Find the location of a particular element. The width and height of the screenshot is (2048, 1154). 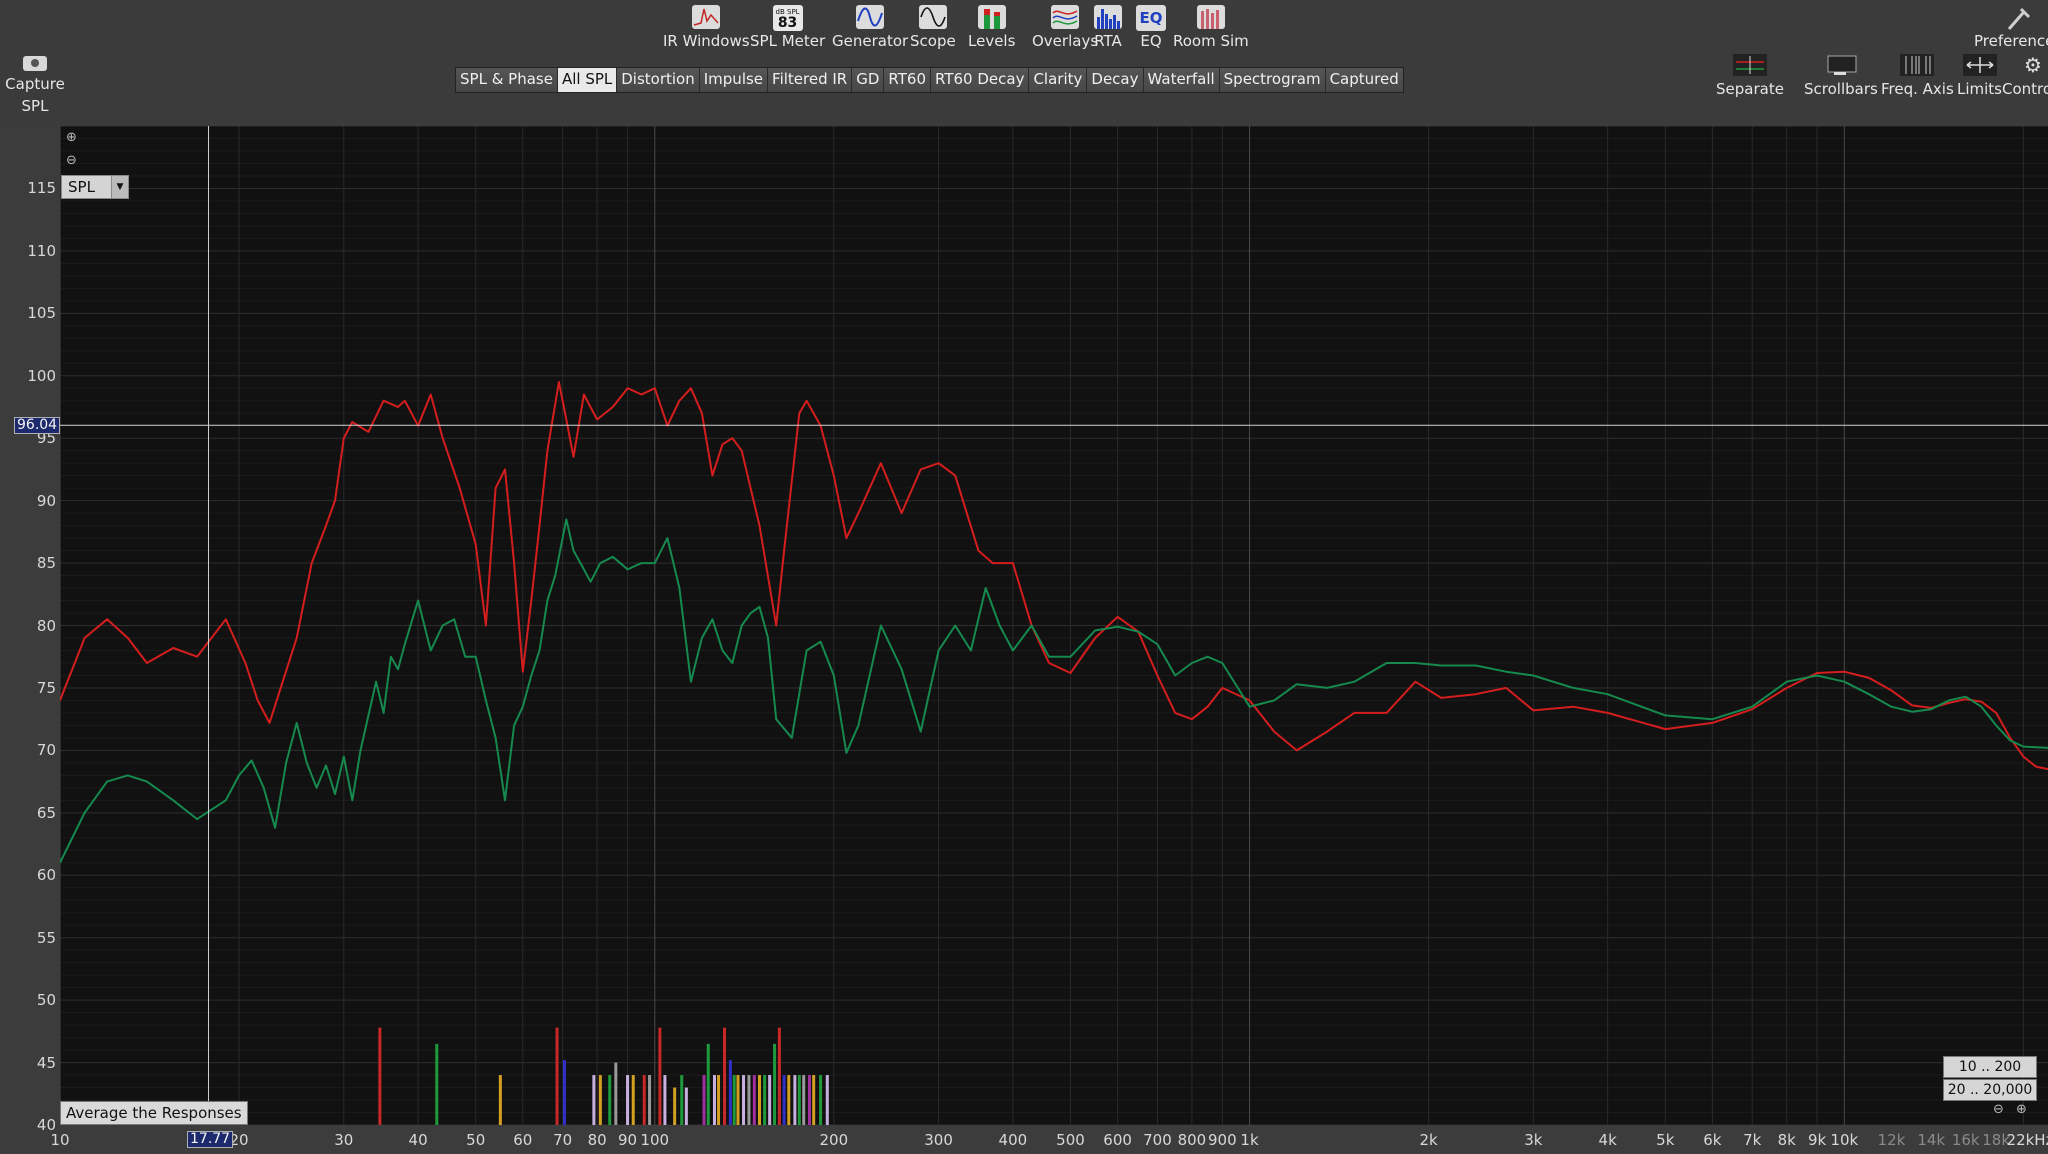

x-tick-label: 5k is located at coordinates (1665, 1140).